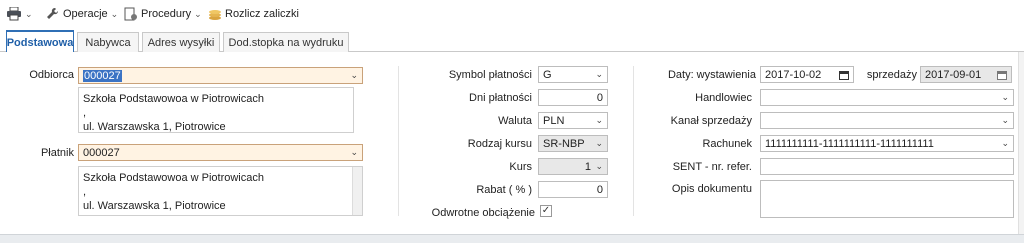 Image resolution: width=1024 pixels, height=243 pixels. What do you see at coordinates (849, 143) in the screenshot?
I see `rachunek-value: 1111111111-1111111111-1111111111` at bounding box center [849, 143].